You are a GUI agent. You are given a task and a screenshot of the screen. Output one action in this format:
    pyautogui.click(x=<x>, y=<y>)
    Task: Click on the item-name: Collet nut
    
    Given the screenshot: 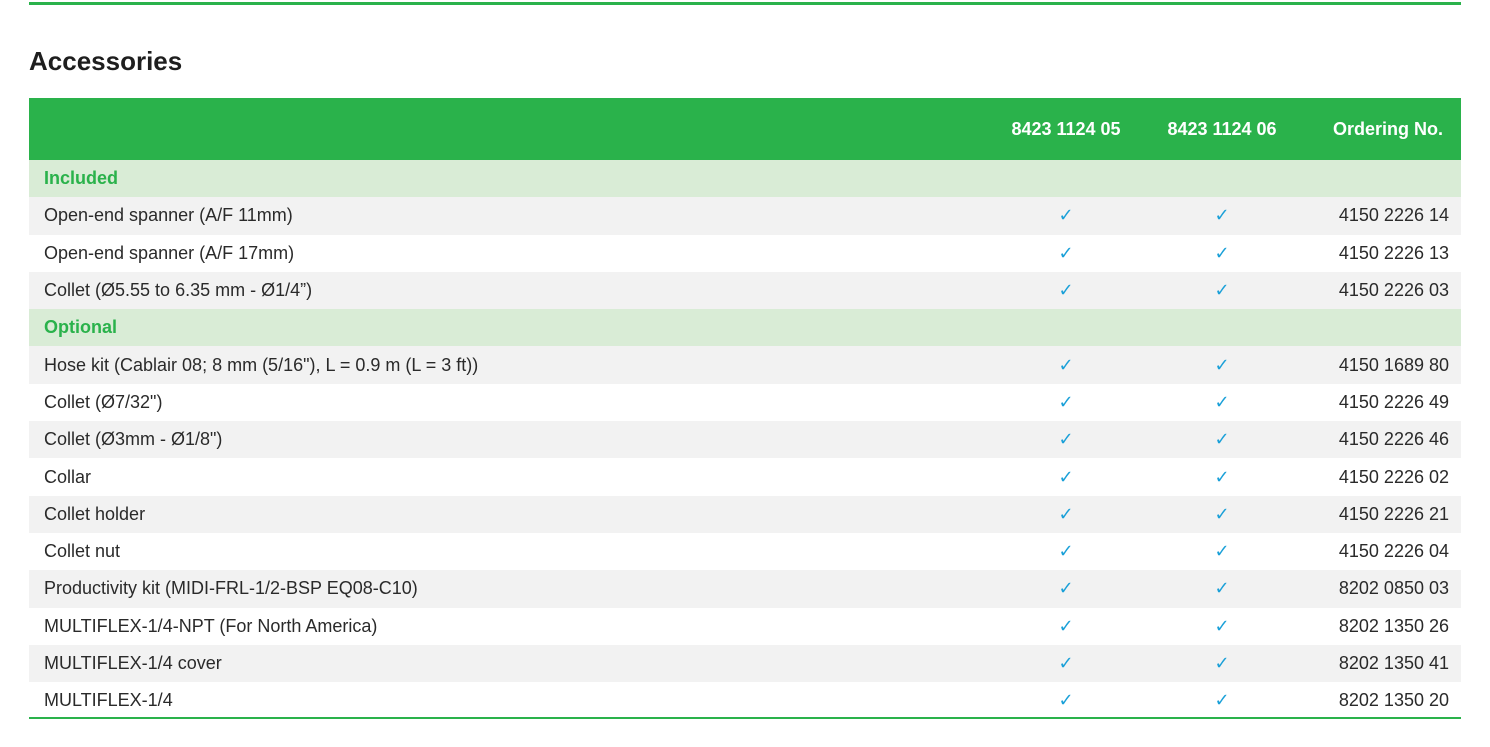 What is the action you would take?
    pyautogui.click(x=82, y=551)
    